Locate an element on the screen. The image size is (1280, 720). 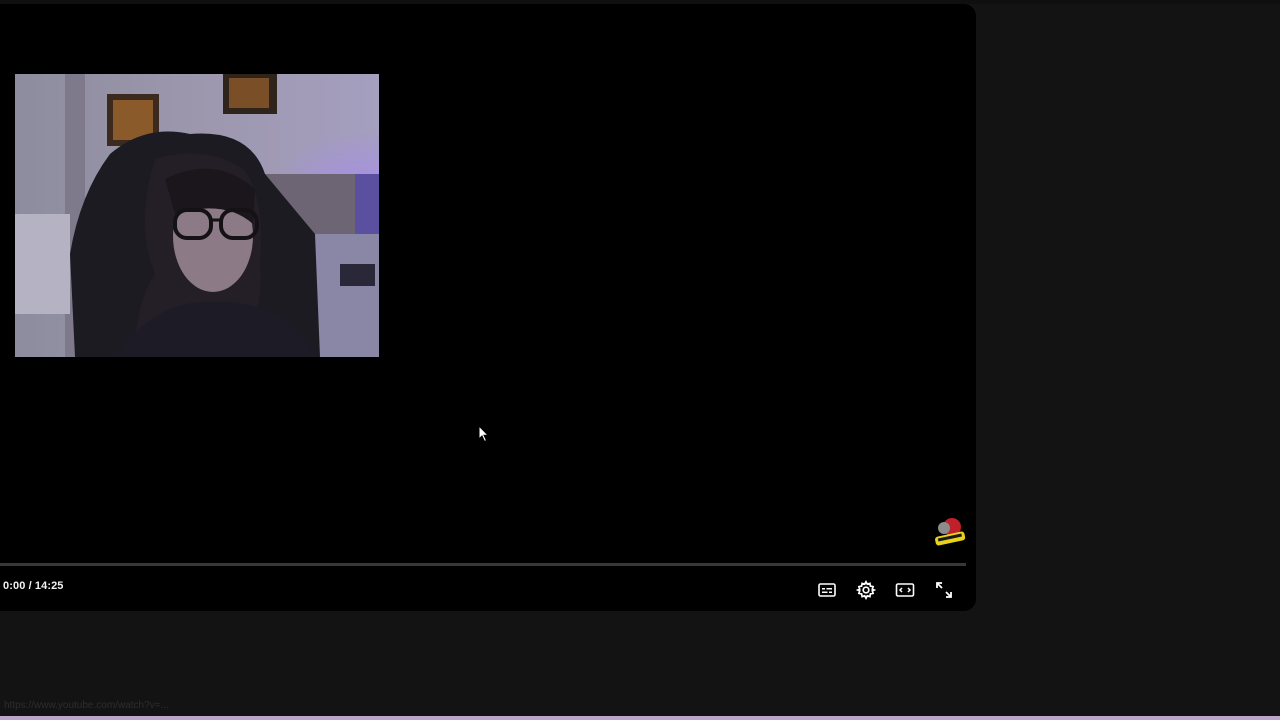
progress-bar is located at coordinates (483, 564).